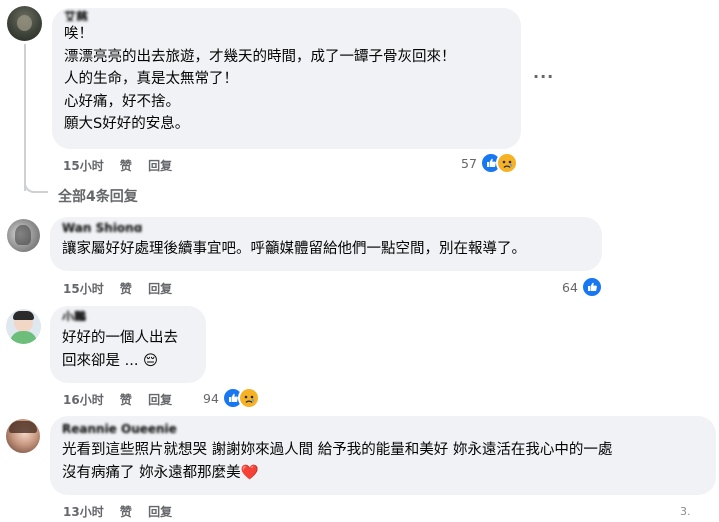 This screenshot has width=719, height=522. What do you see at coordinates (469, 163) in the screenshot?
I see `reaction-count: 57` at bounding box center [469, 163].